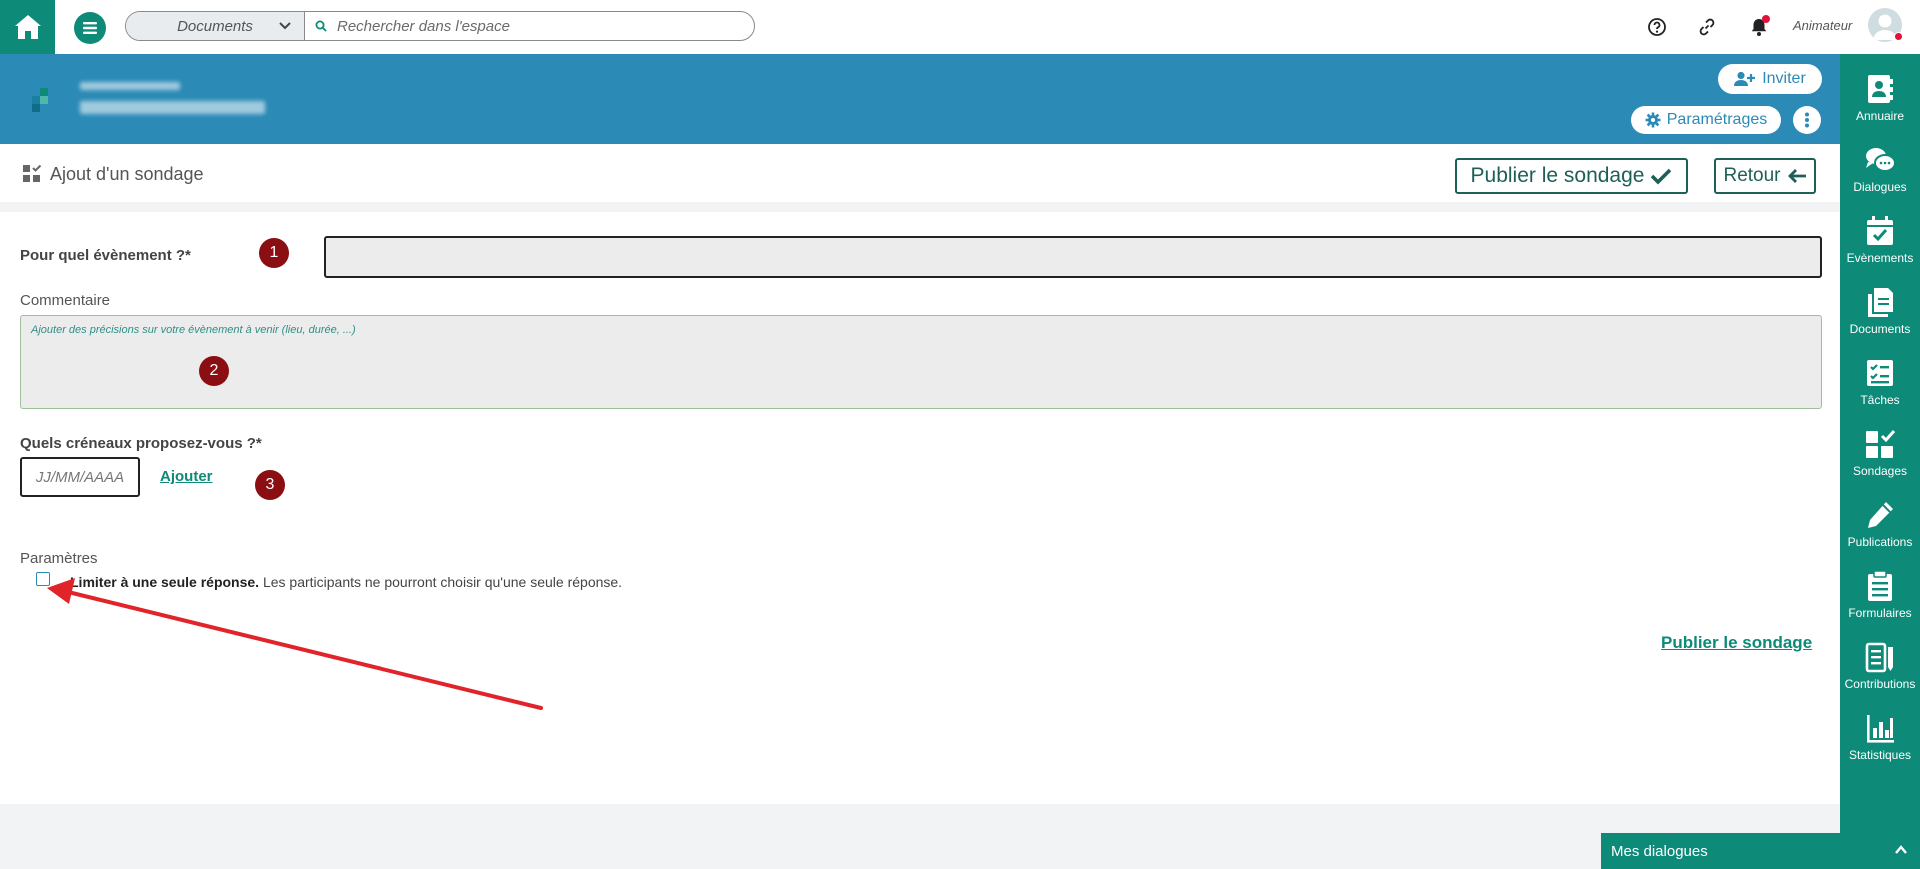 This screenshot has height=869, width=1920. I want to click on sidebar-item-annuaire: Annuaire, so click(1880, 102).